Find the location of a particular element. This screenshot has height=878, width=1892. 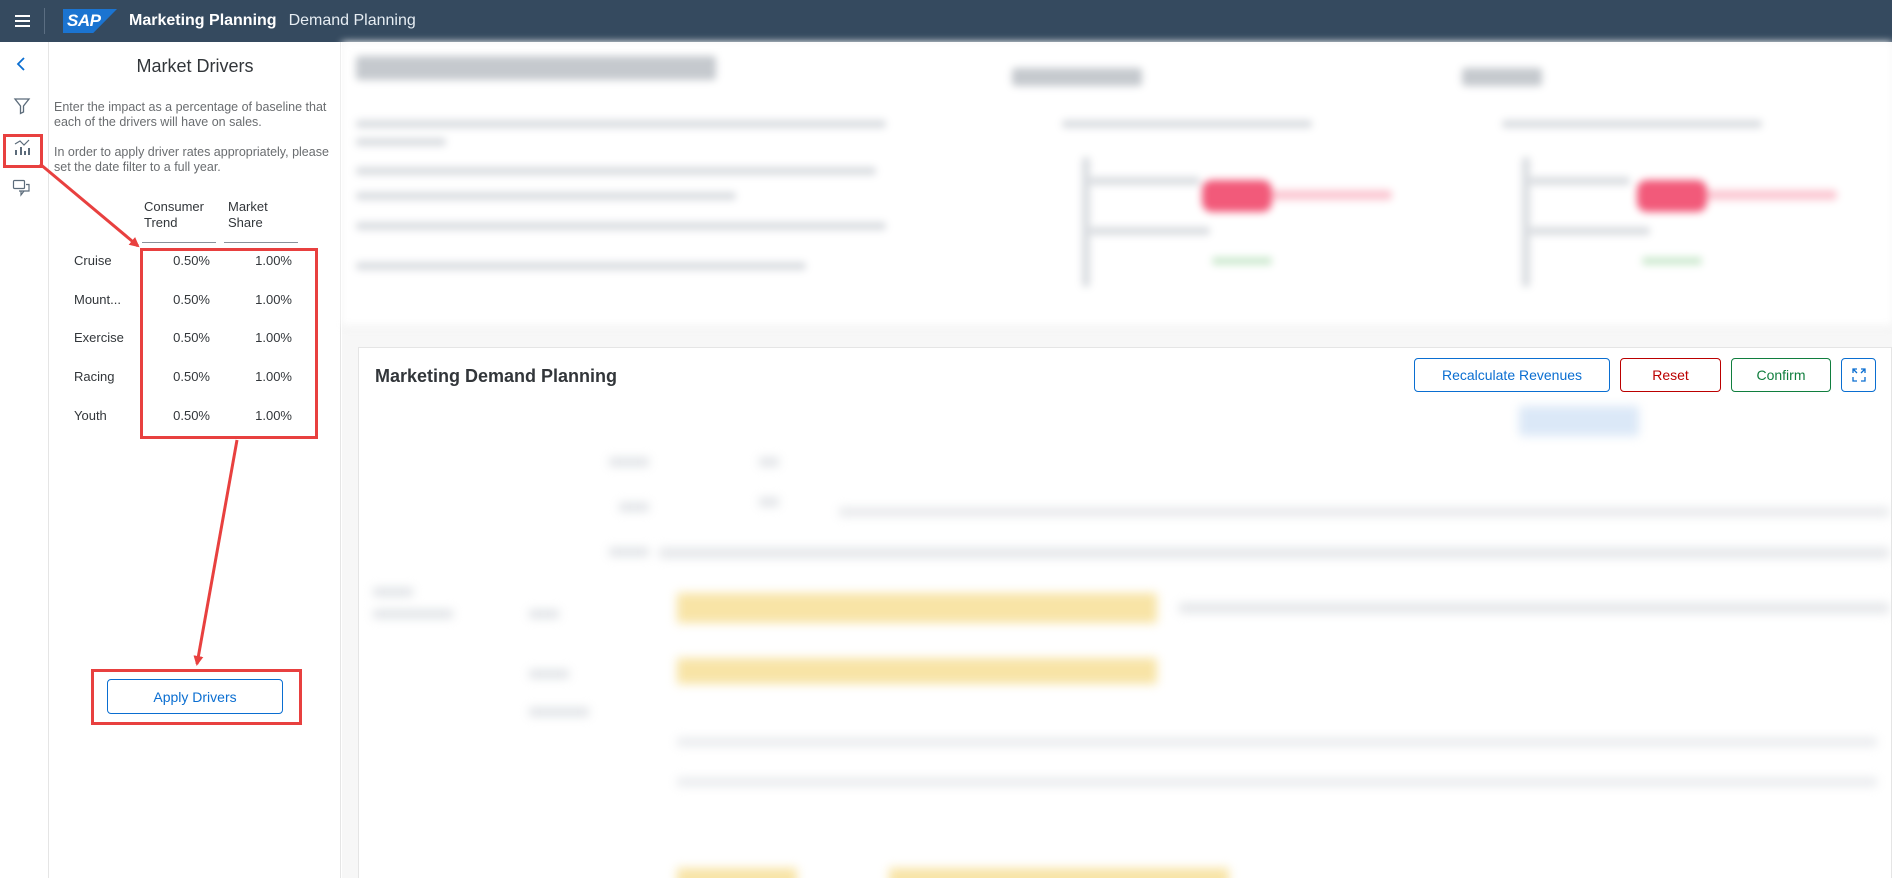

driver-label: Youth is located at coordinates (90, 415).